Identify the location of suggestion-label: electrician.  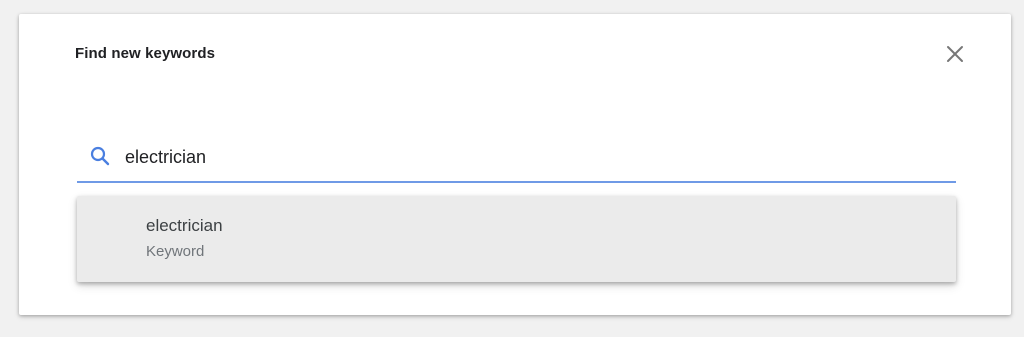
(184, 225).